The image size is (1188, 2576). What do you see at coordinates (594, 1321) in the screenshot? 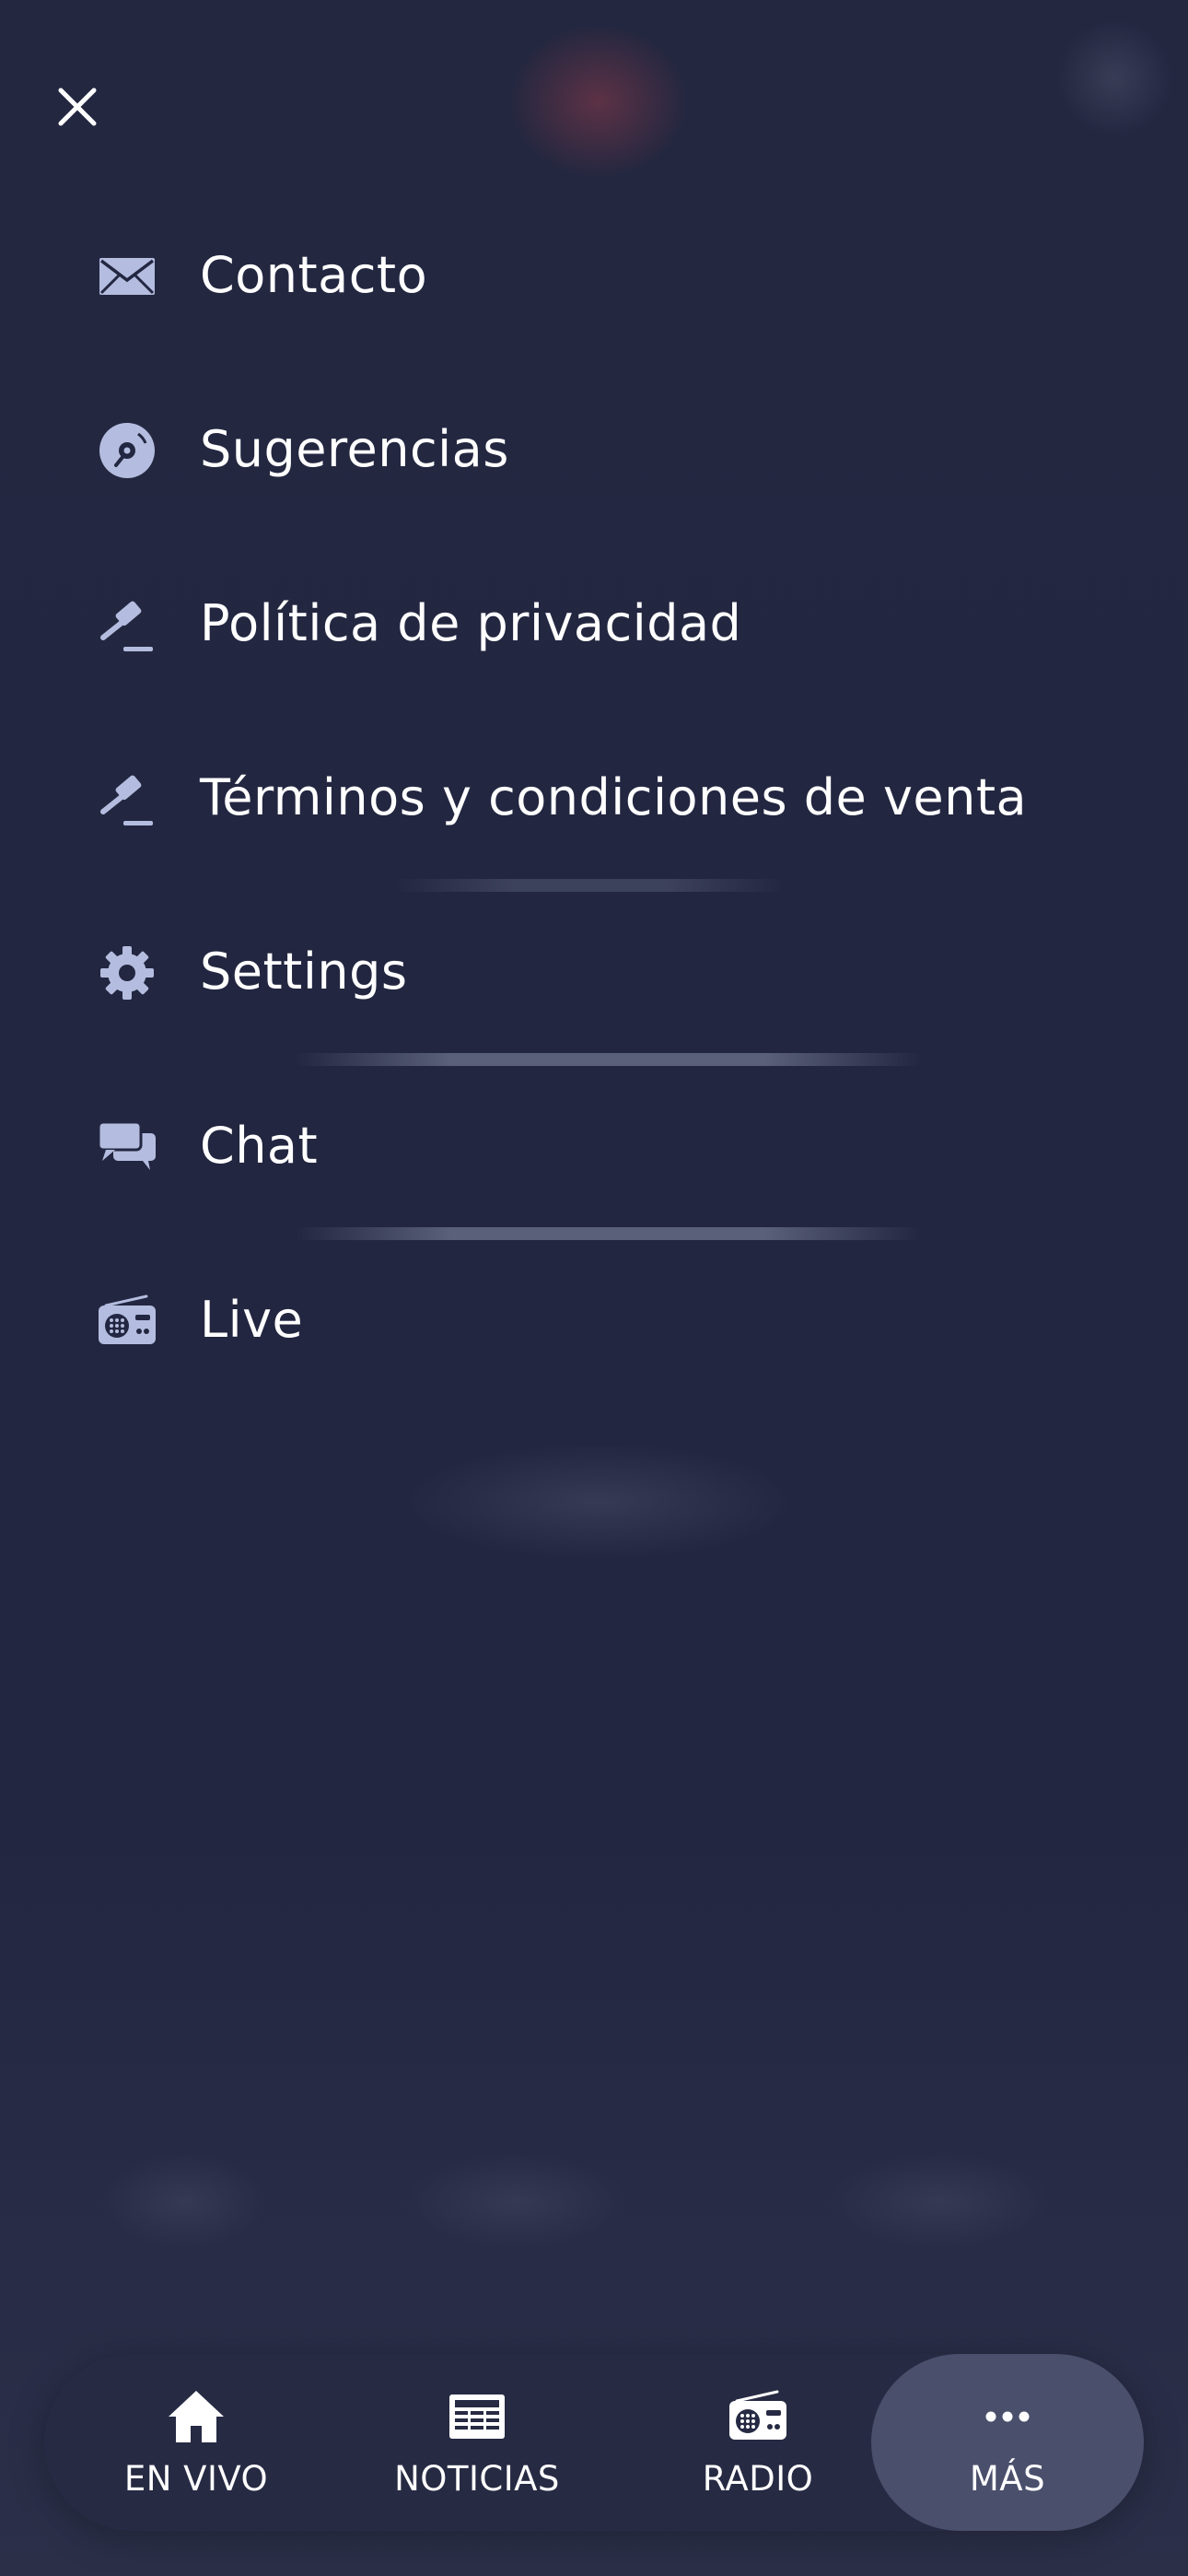
I see `menu-item-live: Live` at bounding box center [594, 1321].